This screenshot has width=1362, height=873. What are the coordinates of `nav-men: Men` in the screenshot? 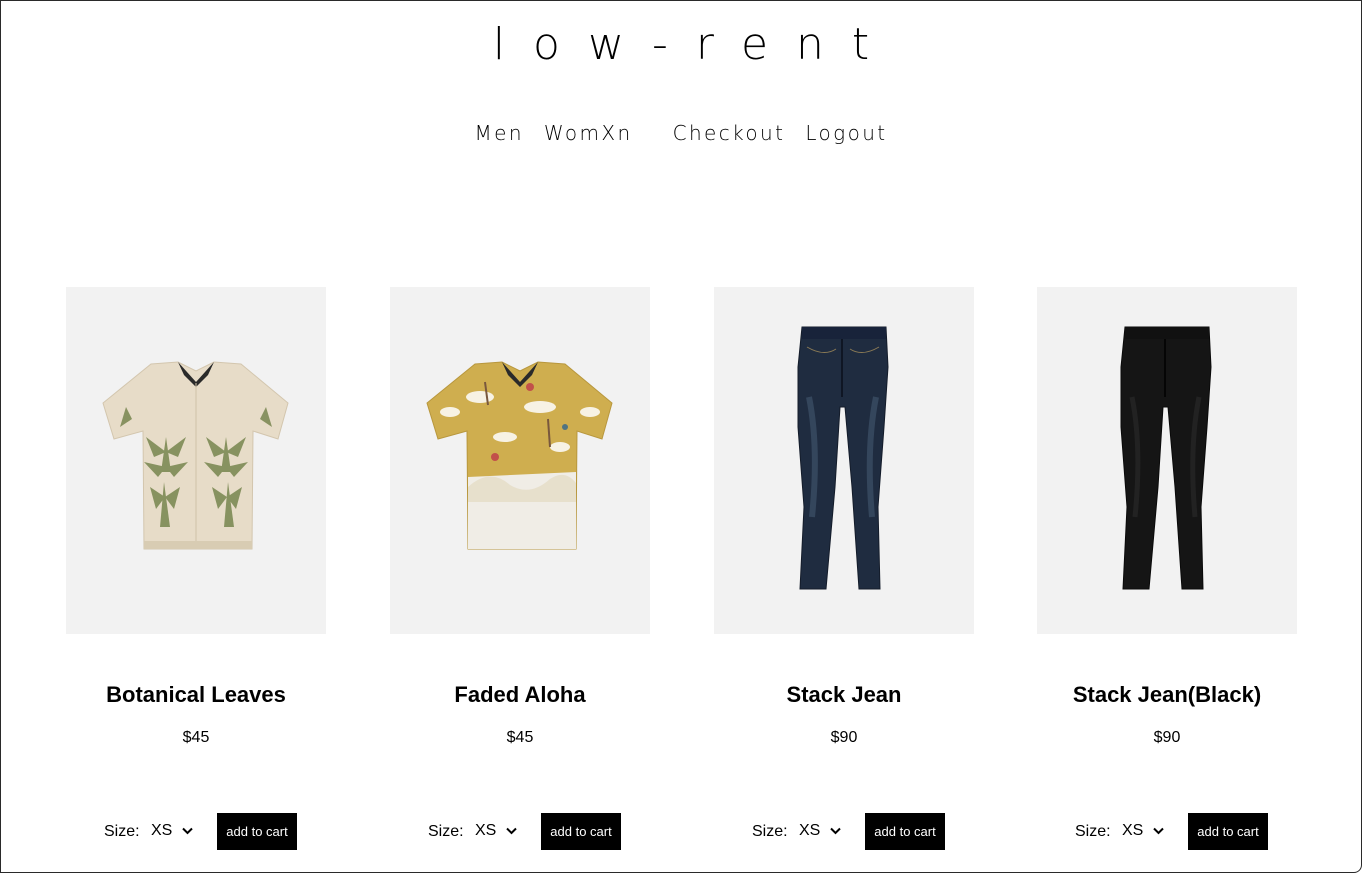 It's located at (498, 133).